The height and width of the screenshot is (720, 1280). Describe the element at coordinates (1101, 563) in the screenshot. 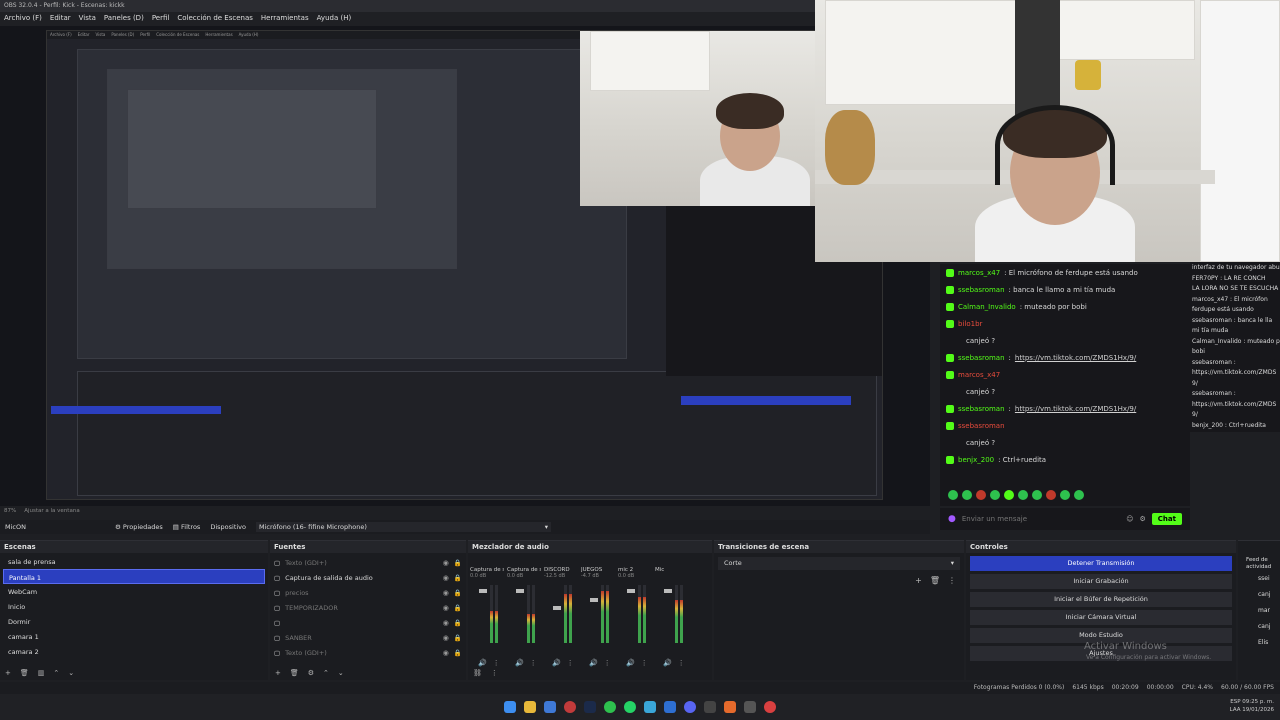

I see `control-button: Detener Transmisión` at that location.